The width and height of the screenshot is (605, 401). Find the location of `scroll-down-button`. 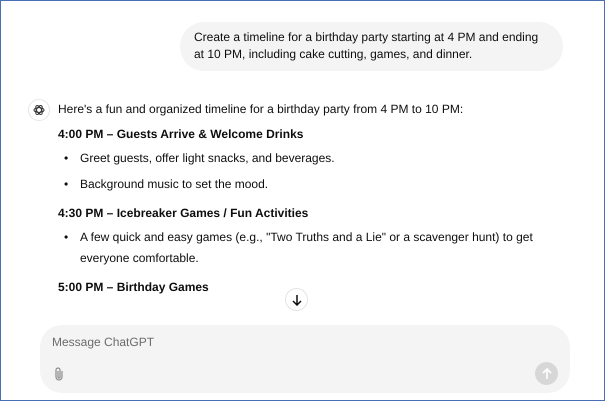

scroll-down-button is located at coordinates (296, 299).